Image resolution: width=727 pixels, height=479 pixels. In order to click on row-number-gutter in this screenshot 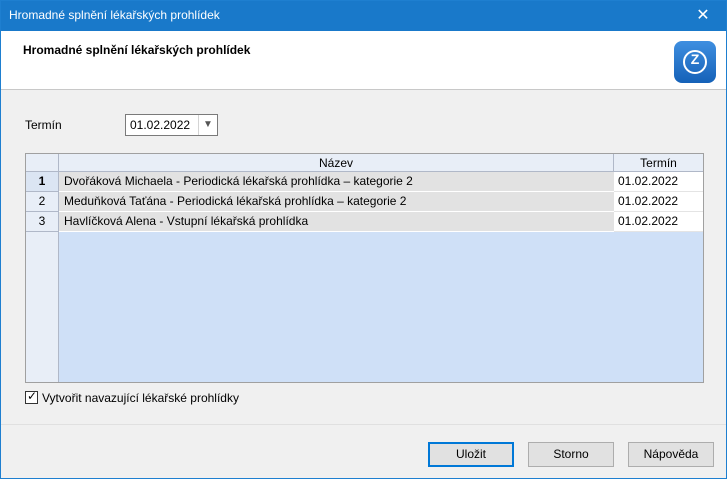, I will do `click(42, 307)`.